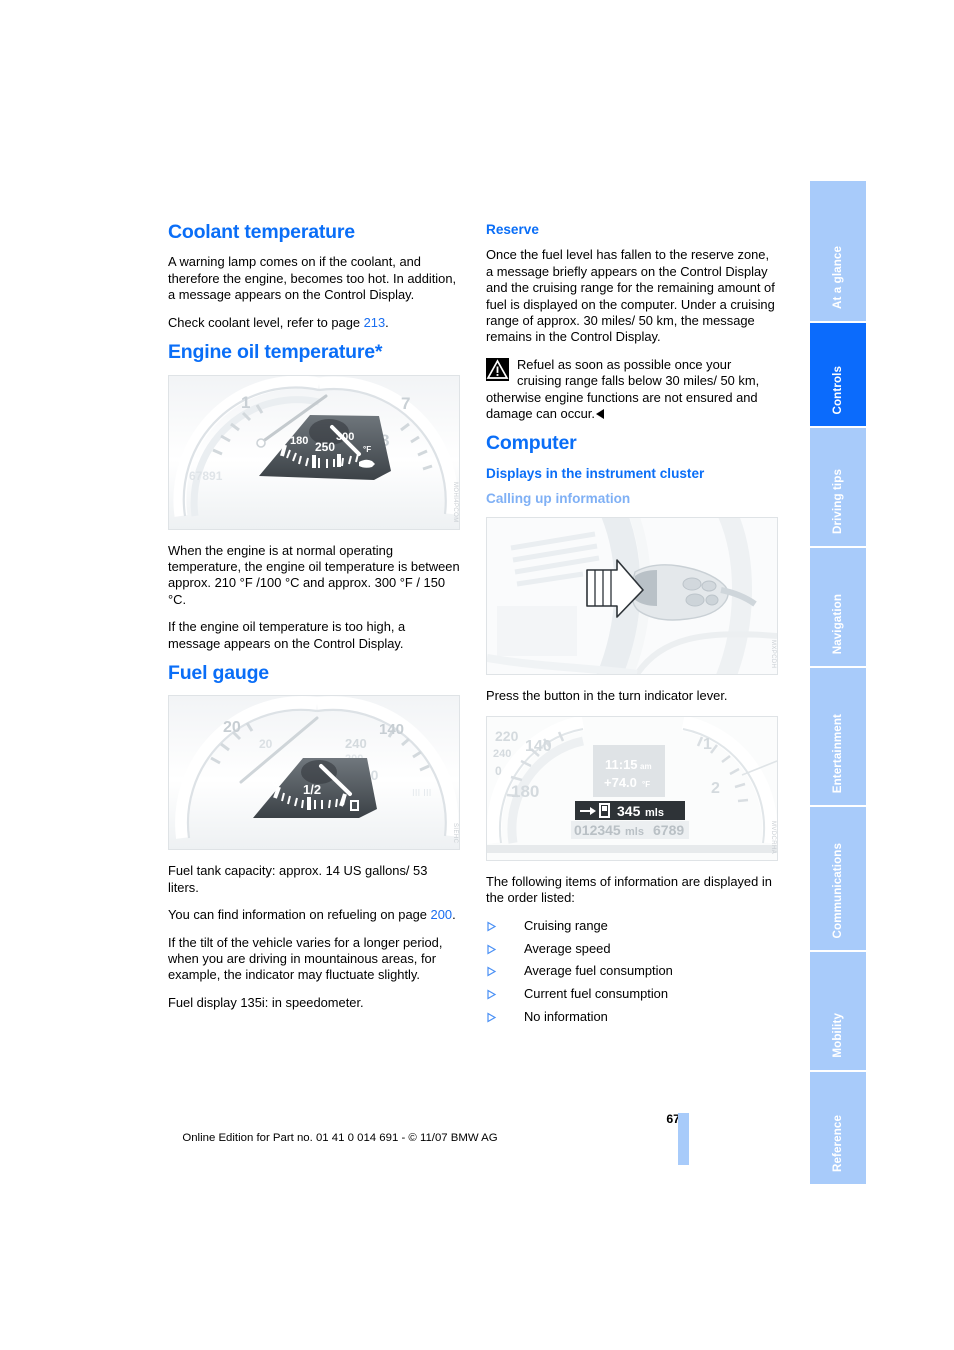 Image resolution: width=954 pixels, height=1350 pixels. I want to click on list-item-label: No information, so click(566, 1017).